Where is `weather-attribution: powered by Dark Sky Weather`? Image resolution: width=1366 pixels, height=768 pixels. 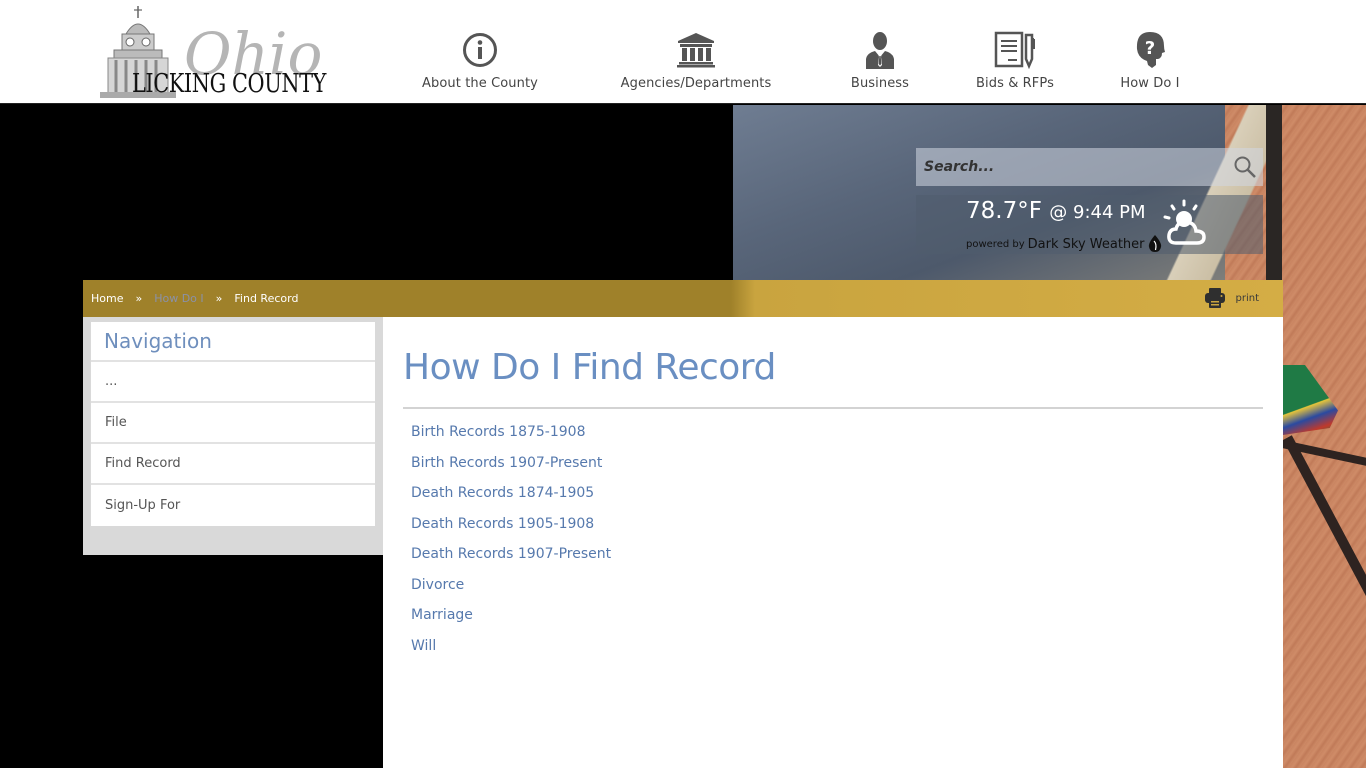 weather-attribution: powered by Dark Sky Weather is located at coordinates (1064, 244).